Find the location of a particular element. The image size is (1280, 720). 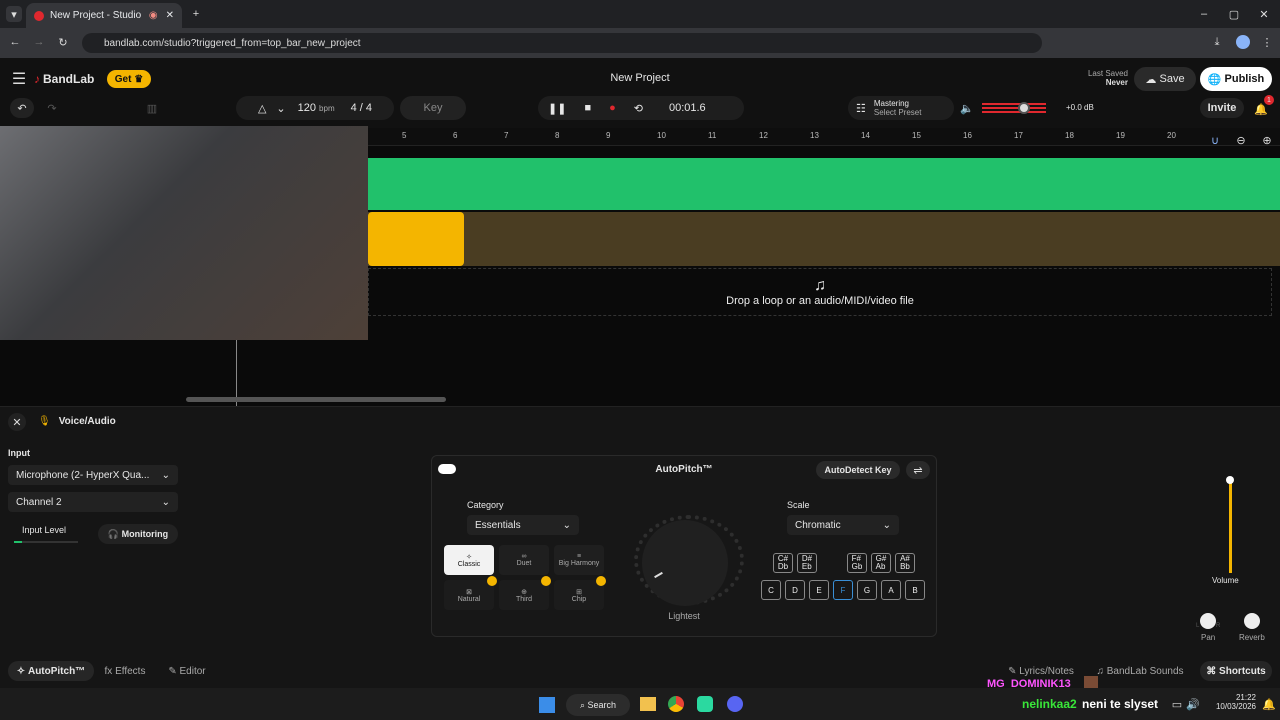

app-icon is located at coordinates (705, 704).